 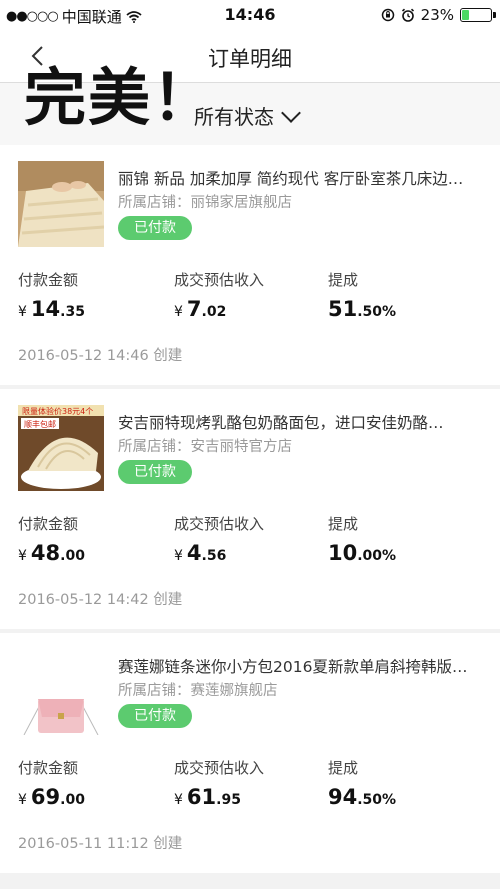 I want to click on product-thumbnail: 限量体验价38元4个 顺丰包邮, so click(x=61, y=448).